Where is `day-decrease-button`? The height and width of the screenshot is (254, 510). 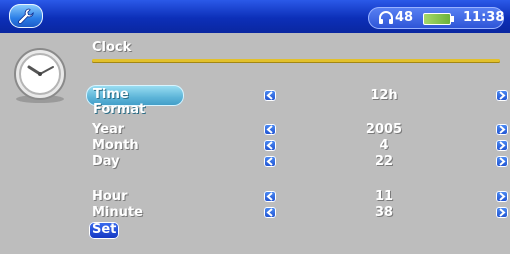
day-decrease-button is located at coordinates (270, 161).